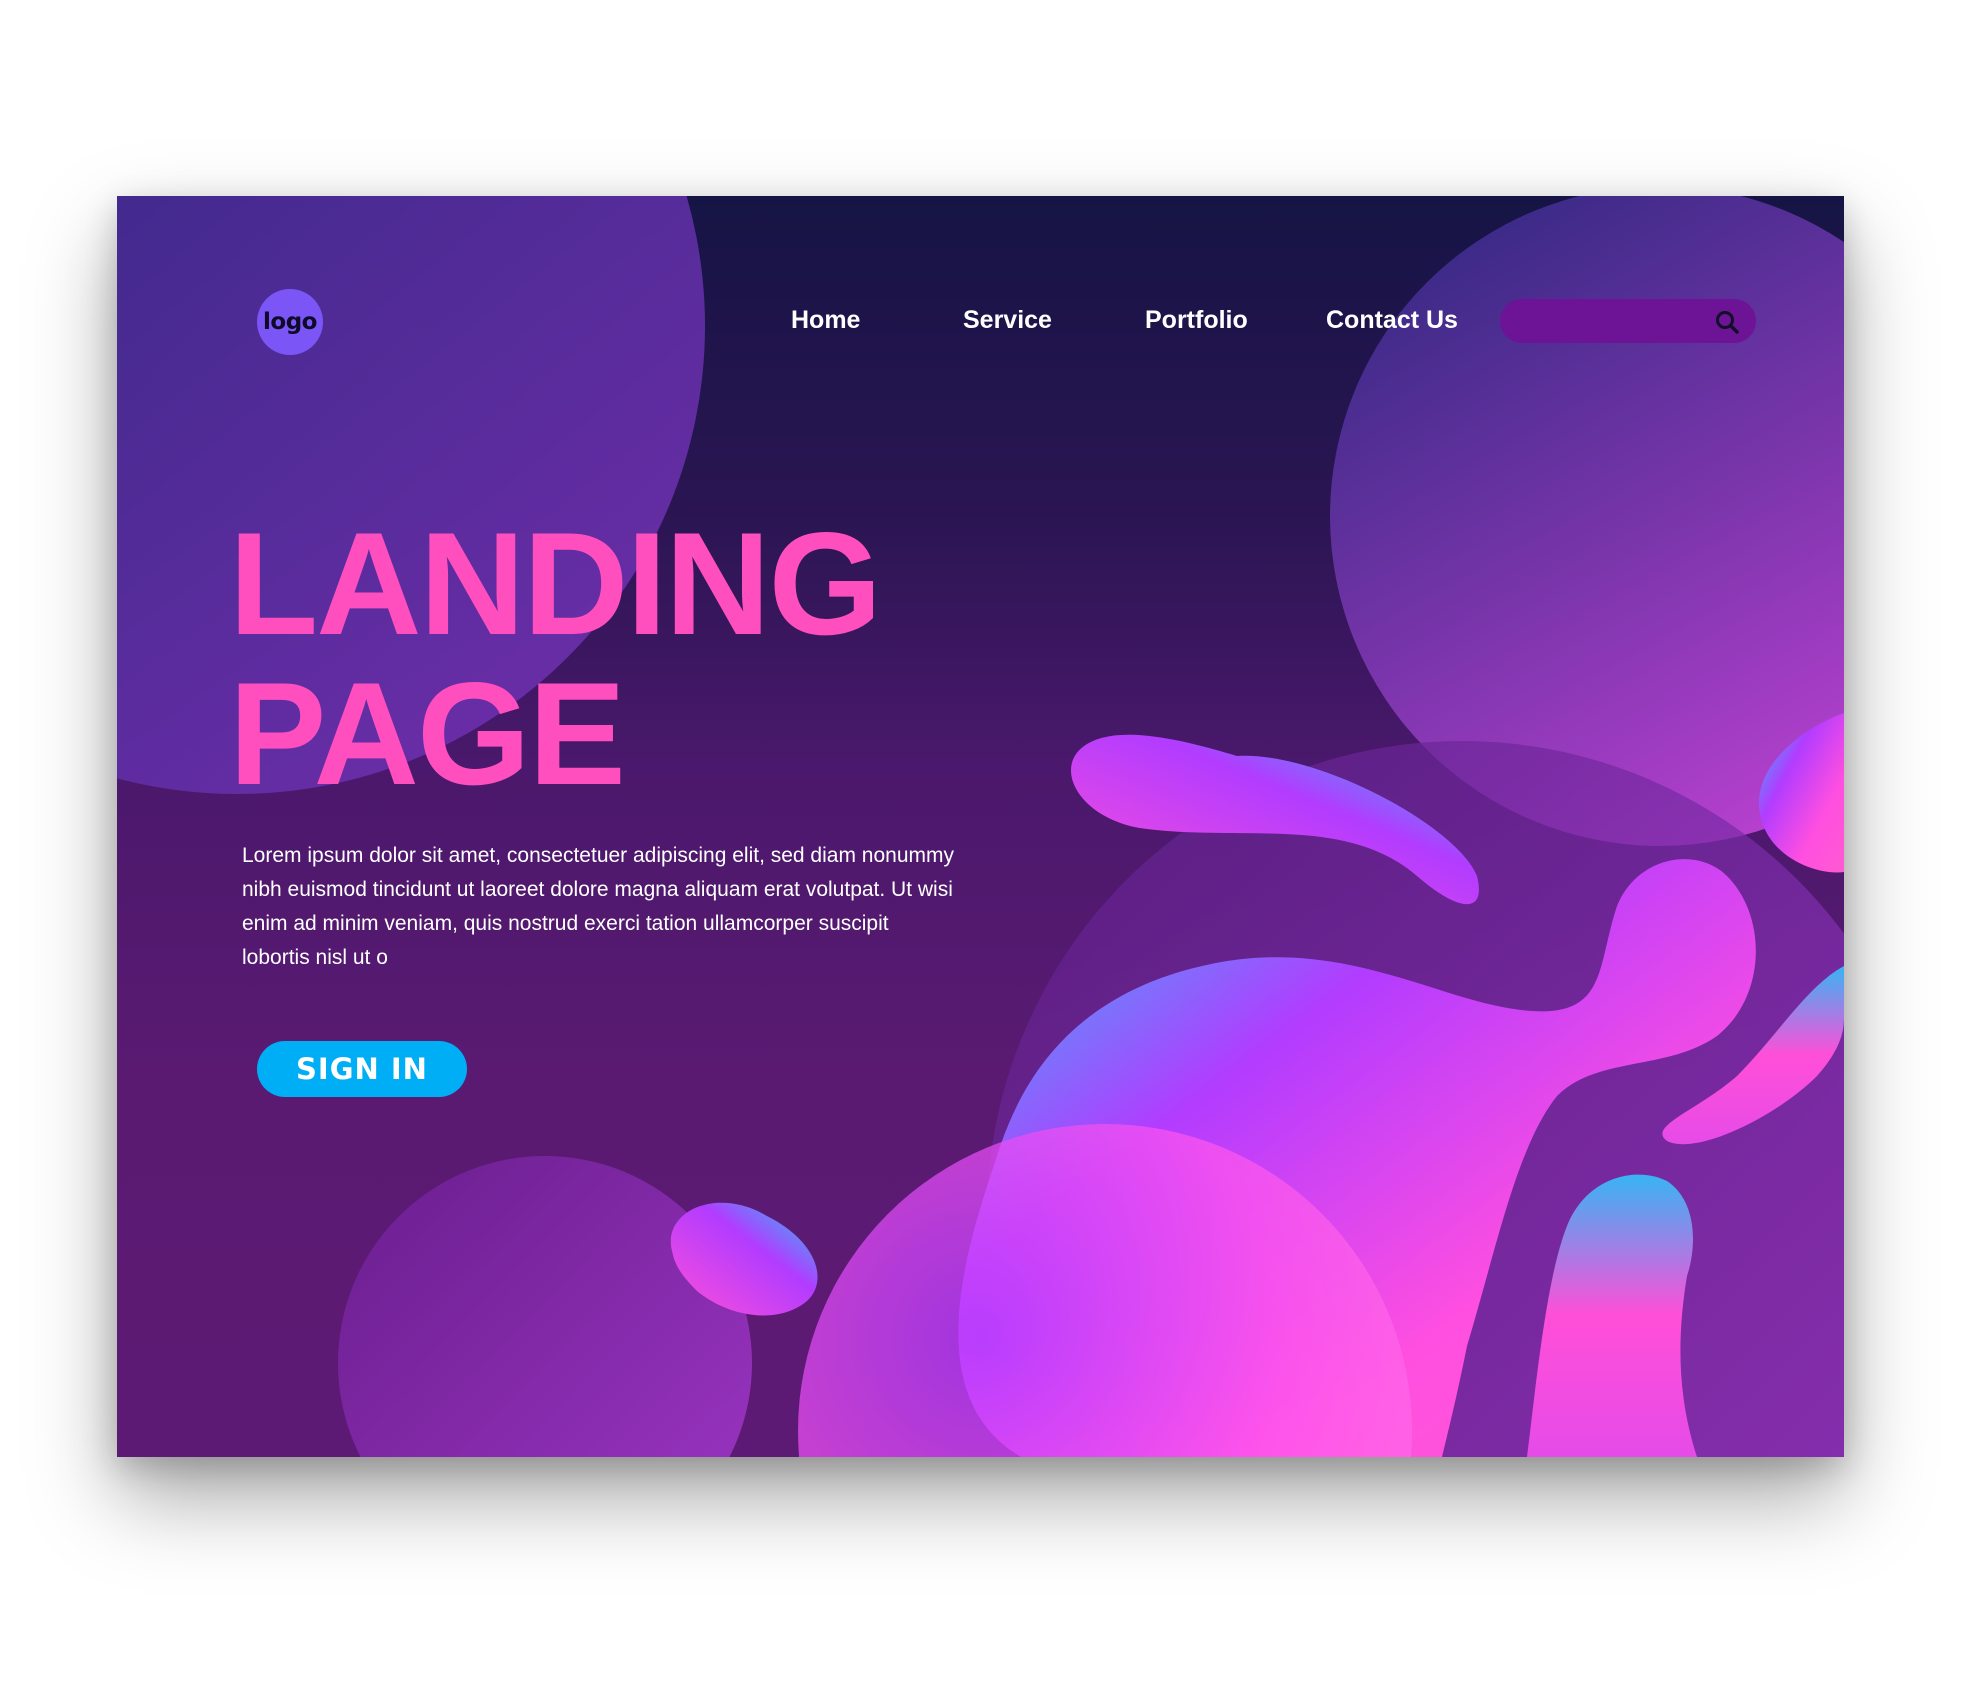 The width and height of the screenshot is (1979, 1705). I want to click on search-icon, so click(1727, 322).